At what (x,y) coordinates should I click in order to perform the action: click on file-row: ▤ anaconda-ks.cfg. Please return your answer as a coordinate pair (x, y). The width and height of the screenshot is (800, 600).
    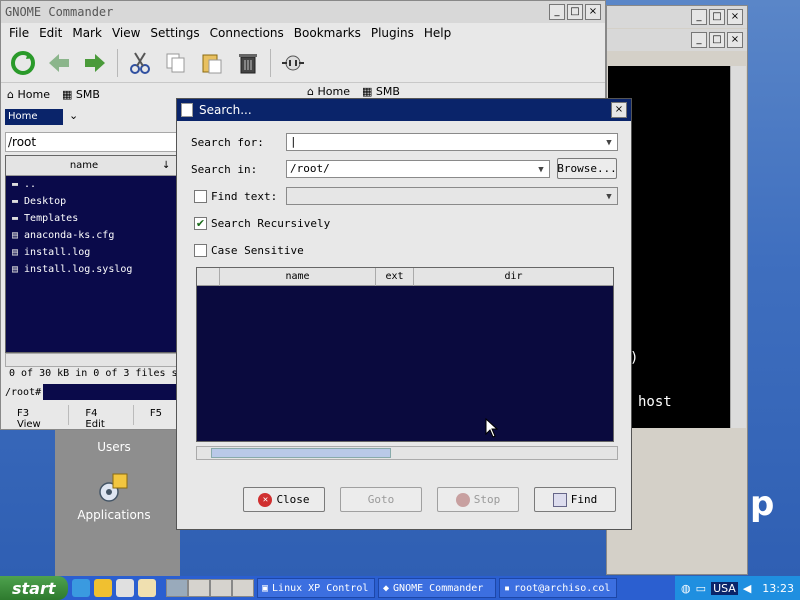
    Looking at the image, I should click on (91, 235).